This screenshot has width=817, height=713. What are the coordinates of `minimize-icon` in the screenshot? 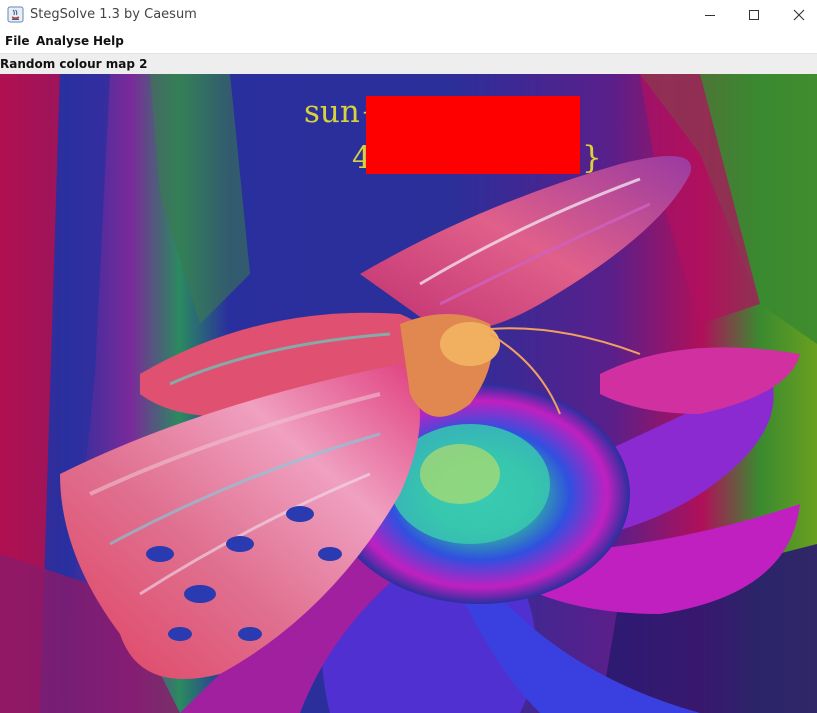 It's located at (710, 15).